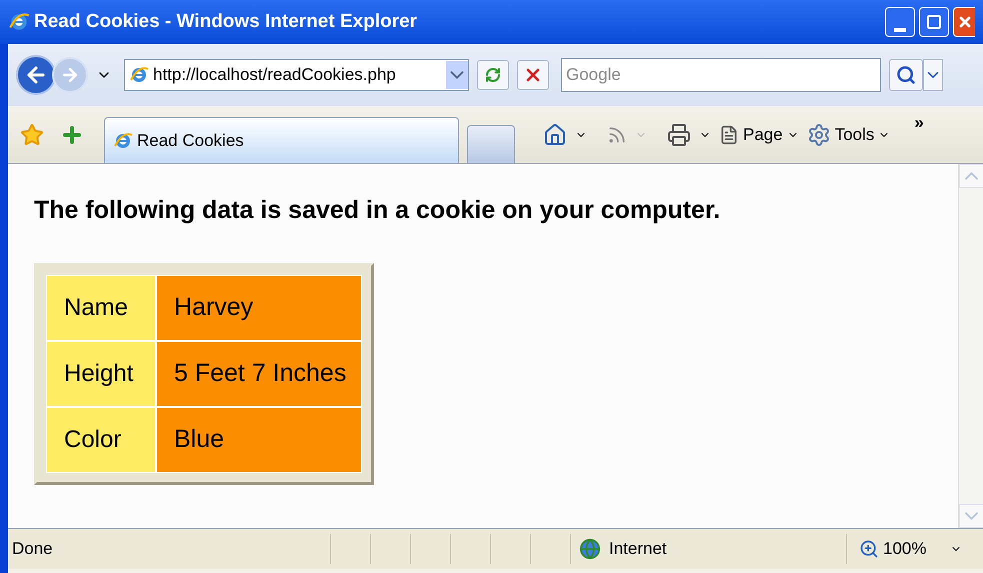  I want to click on maximize-button, so click(934, 22).